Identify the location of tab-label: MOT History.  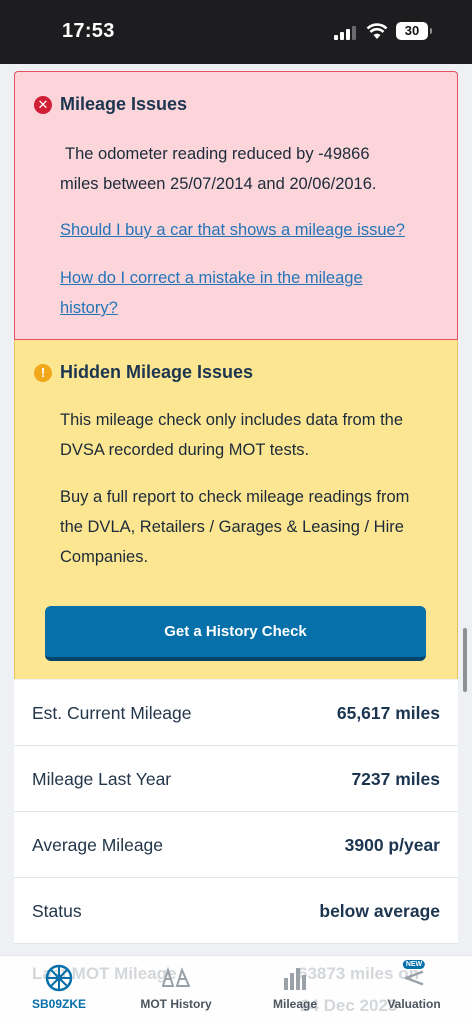
(176, 1004).